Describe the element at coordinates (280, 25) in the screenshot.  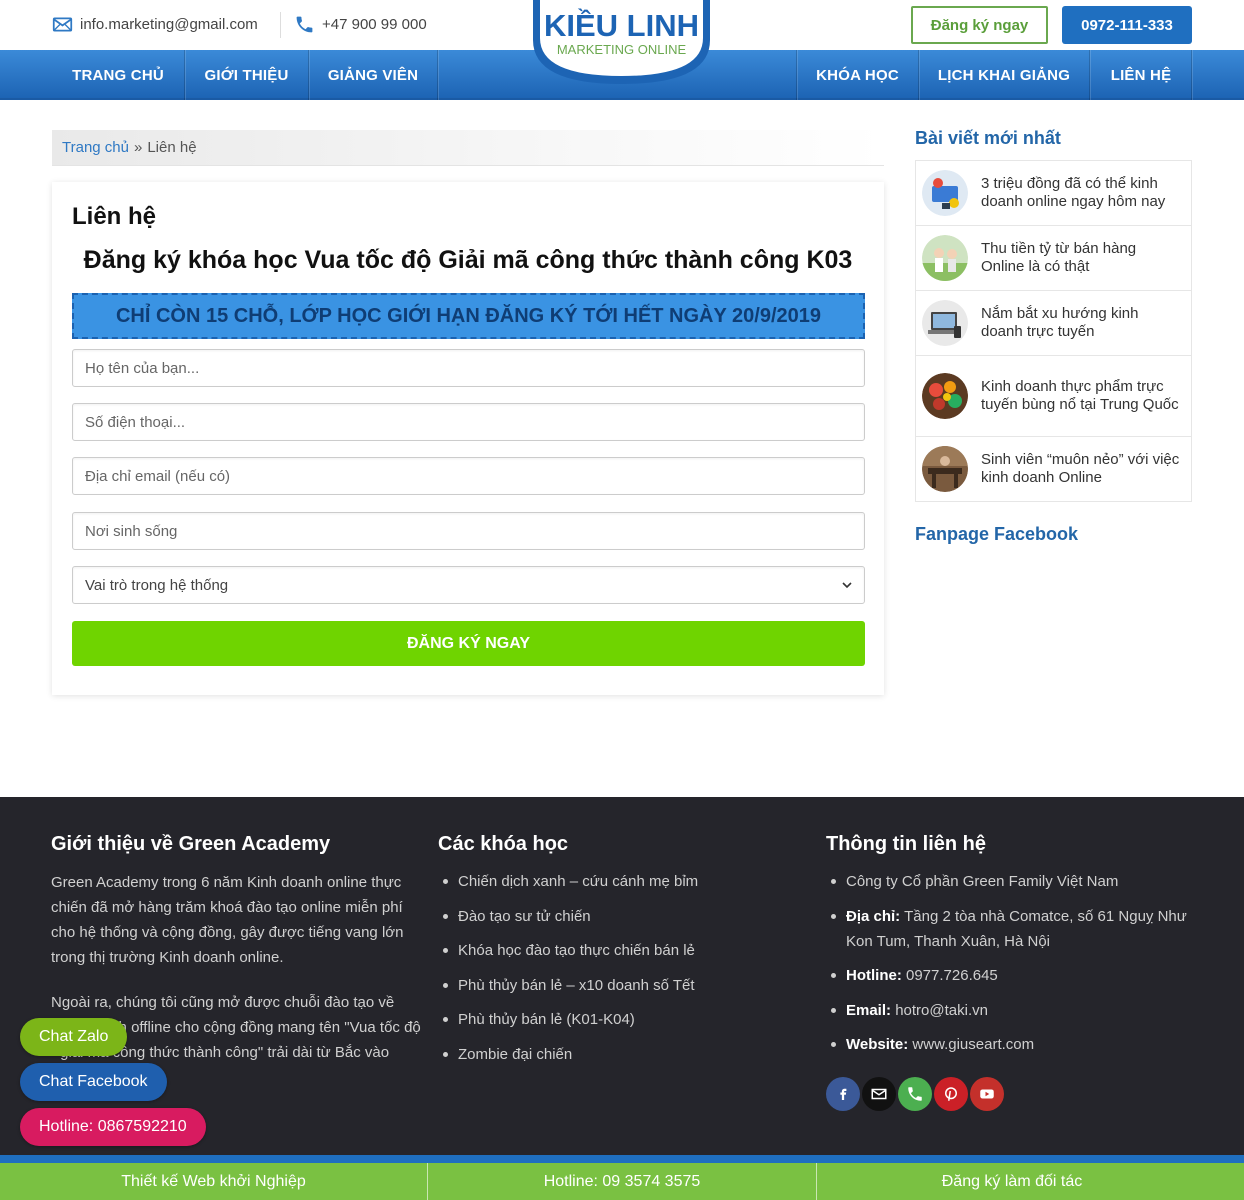
I see `top-divider` at that location.